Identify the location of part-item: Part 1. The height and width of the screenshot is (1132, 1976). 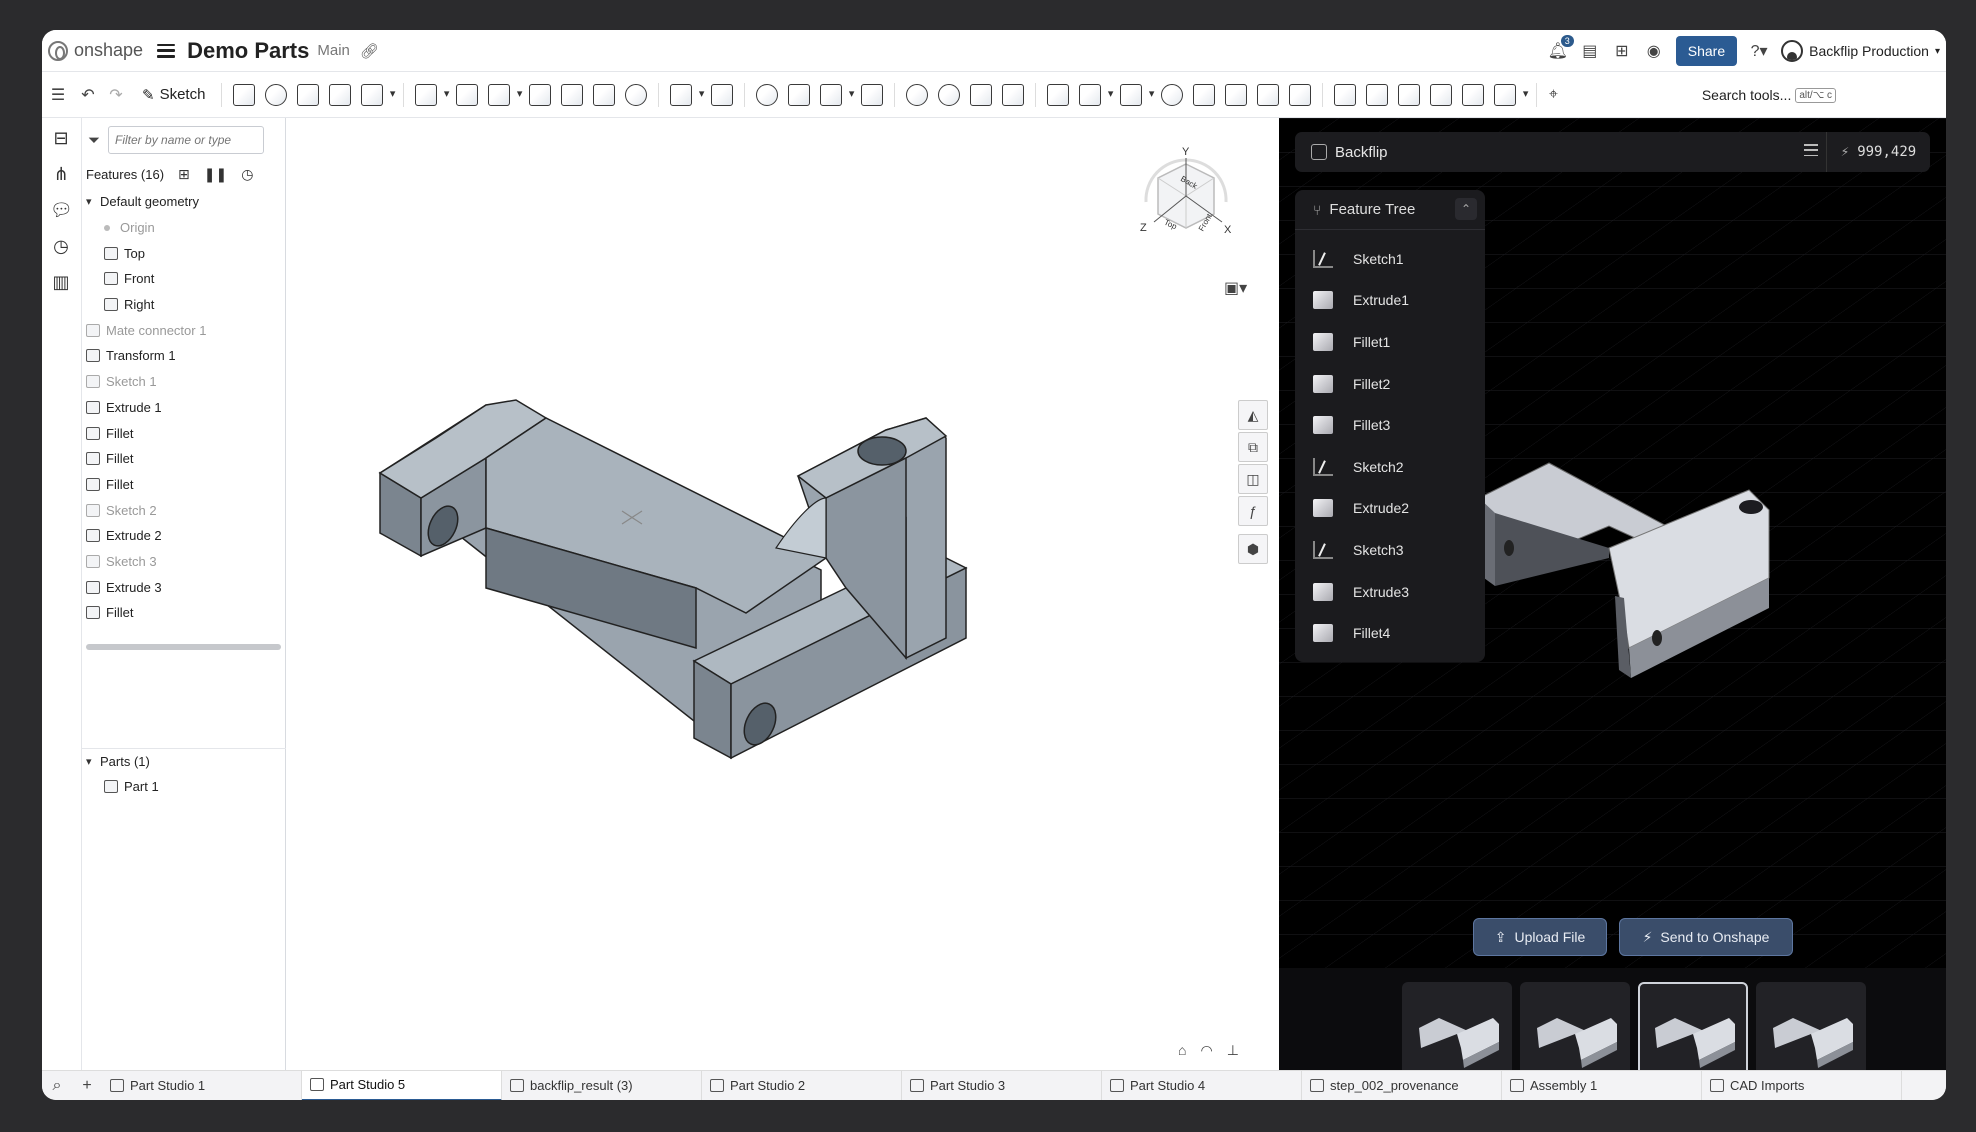
(184, 787).